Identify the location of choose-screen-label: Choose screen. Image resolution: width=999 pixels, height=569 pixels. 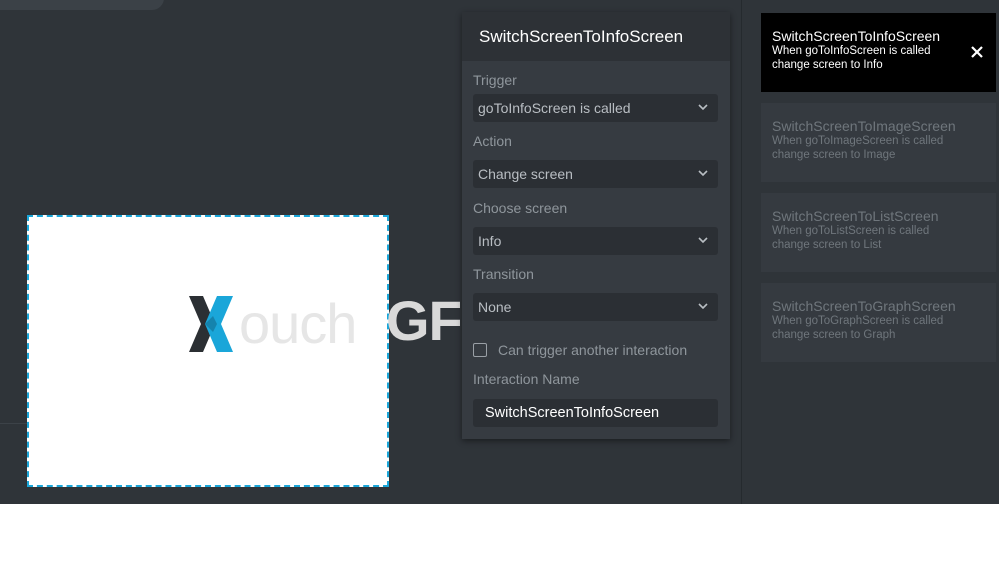
(520, 208).